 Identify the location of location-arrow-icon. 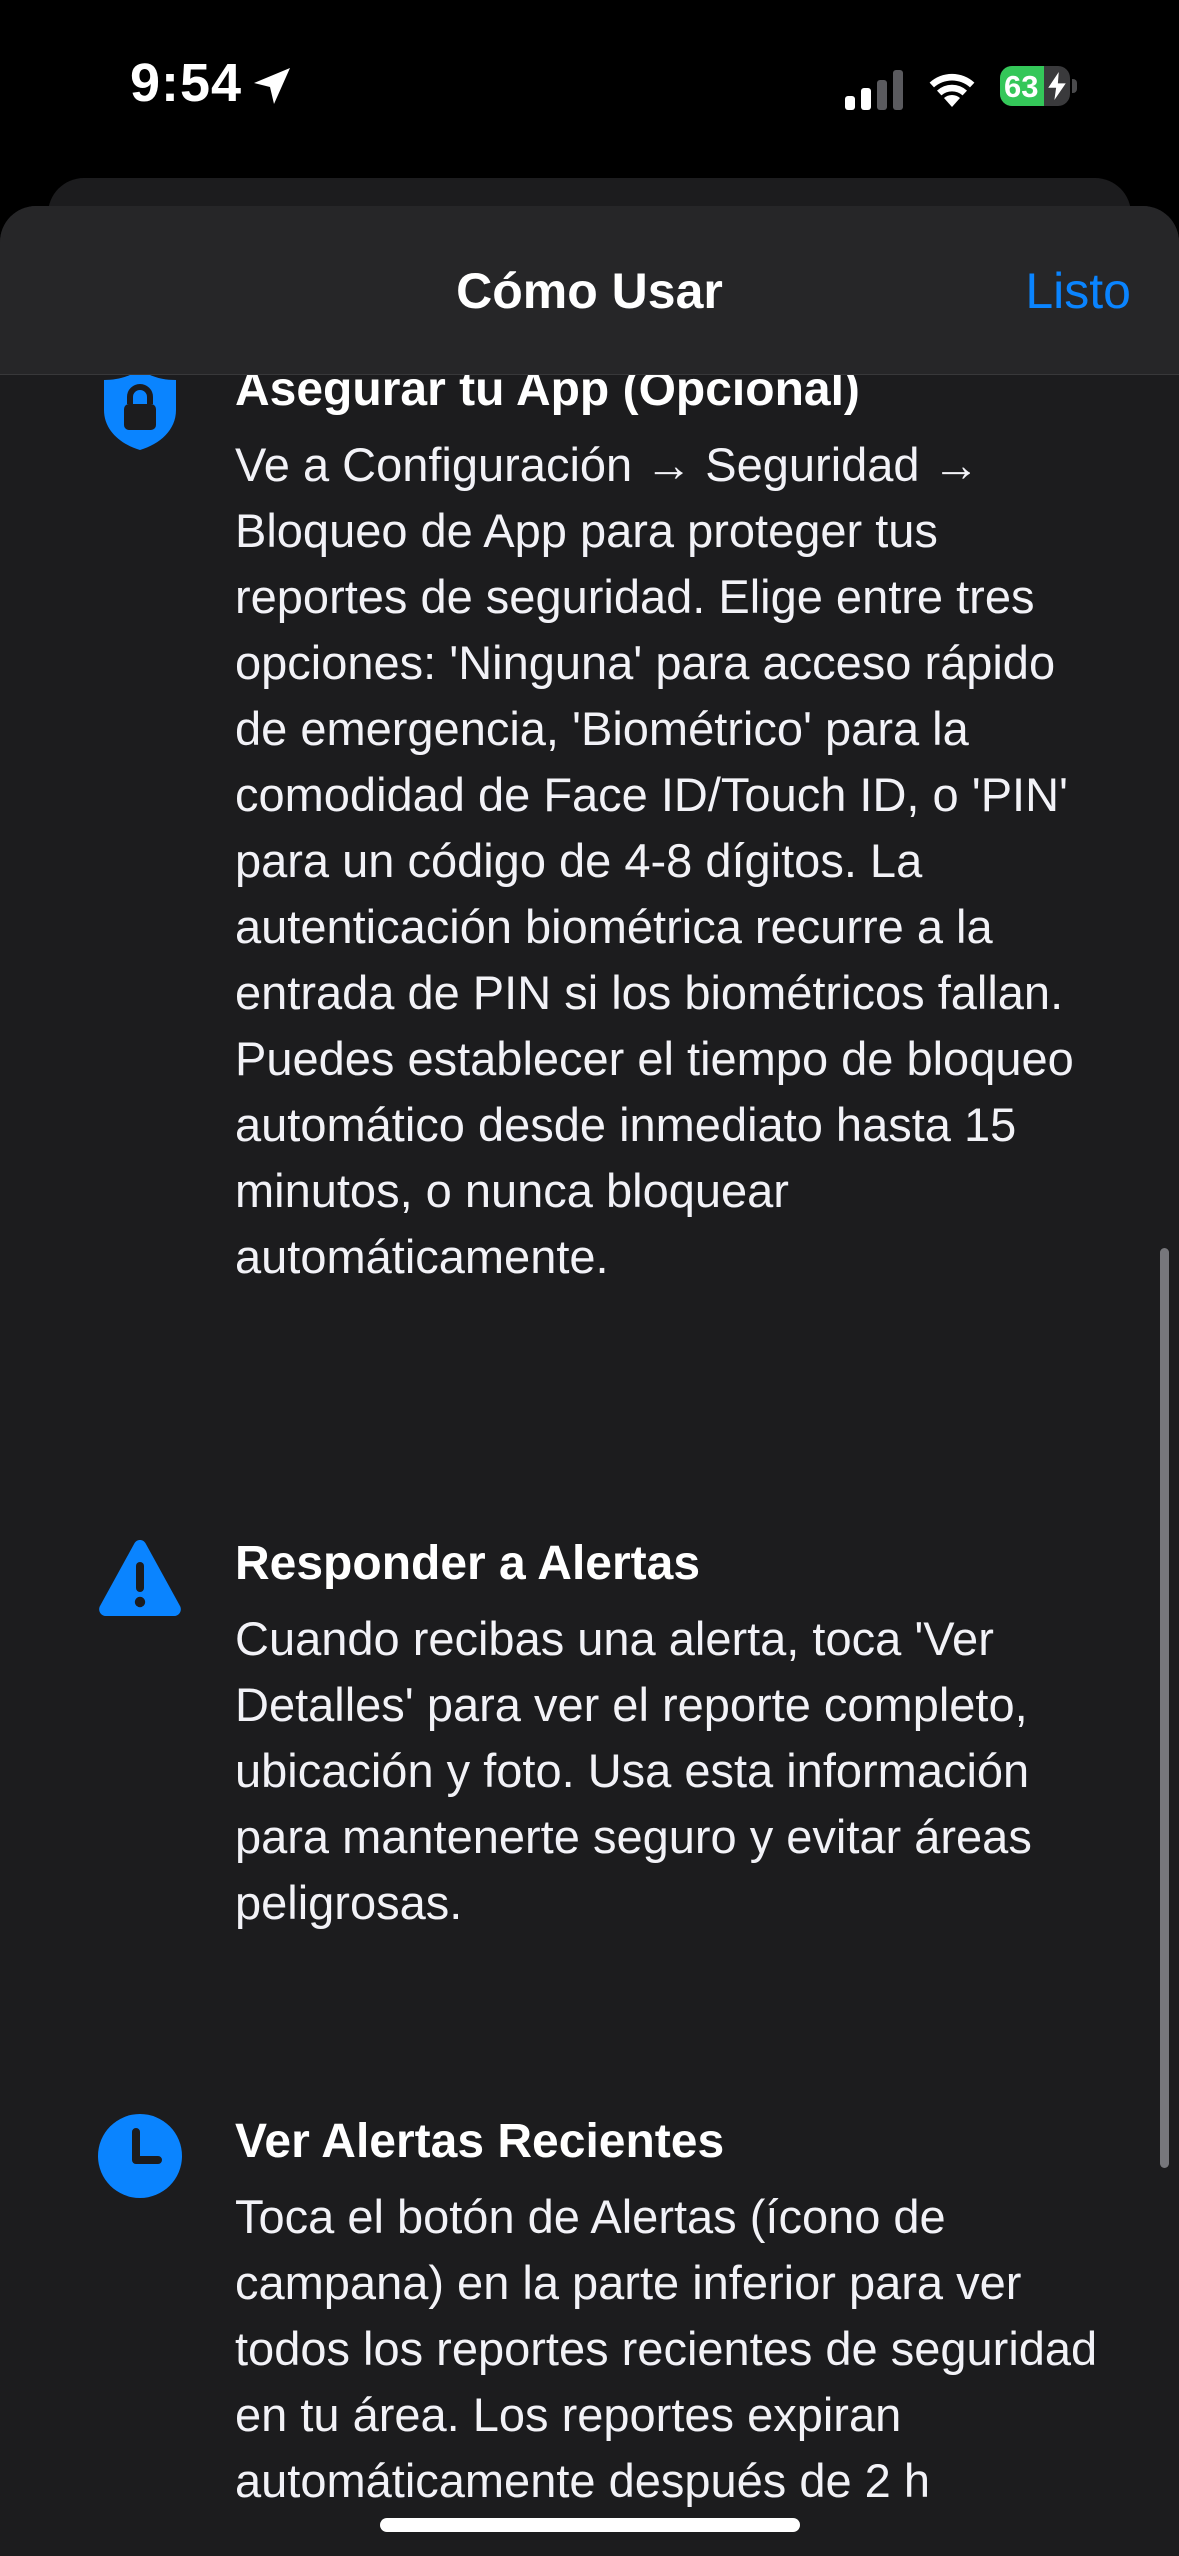
(272, 86).